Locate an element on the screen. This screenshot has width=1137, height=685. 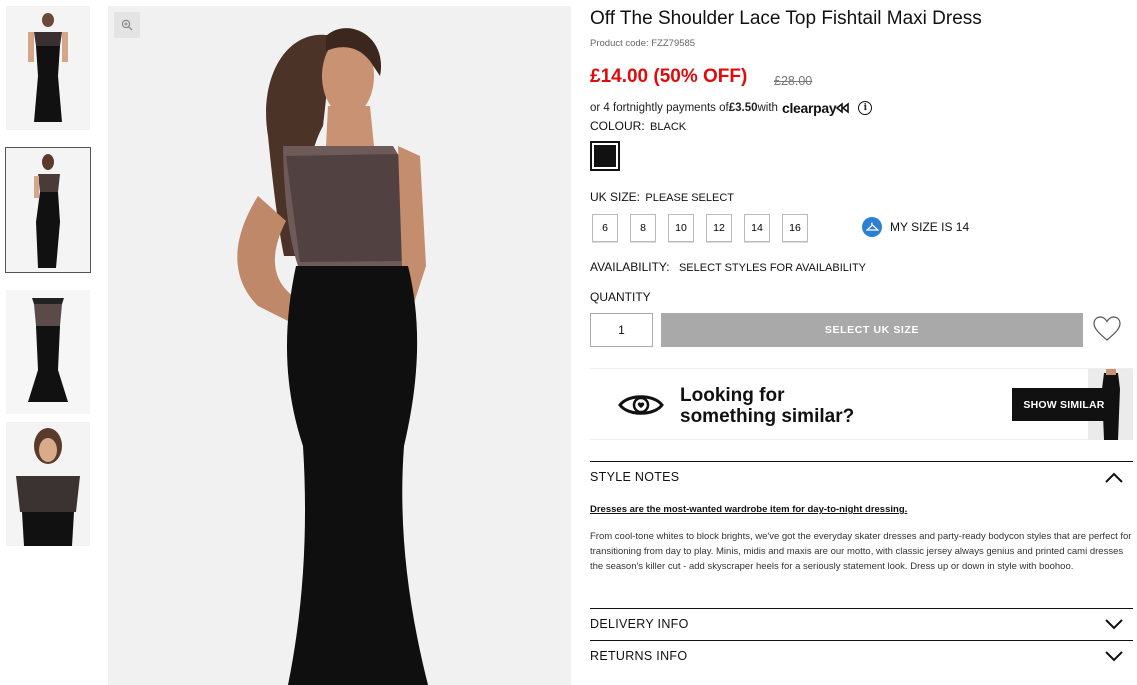
info-icon: i is located at coordinates (865, 108).